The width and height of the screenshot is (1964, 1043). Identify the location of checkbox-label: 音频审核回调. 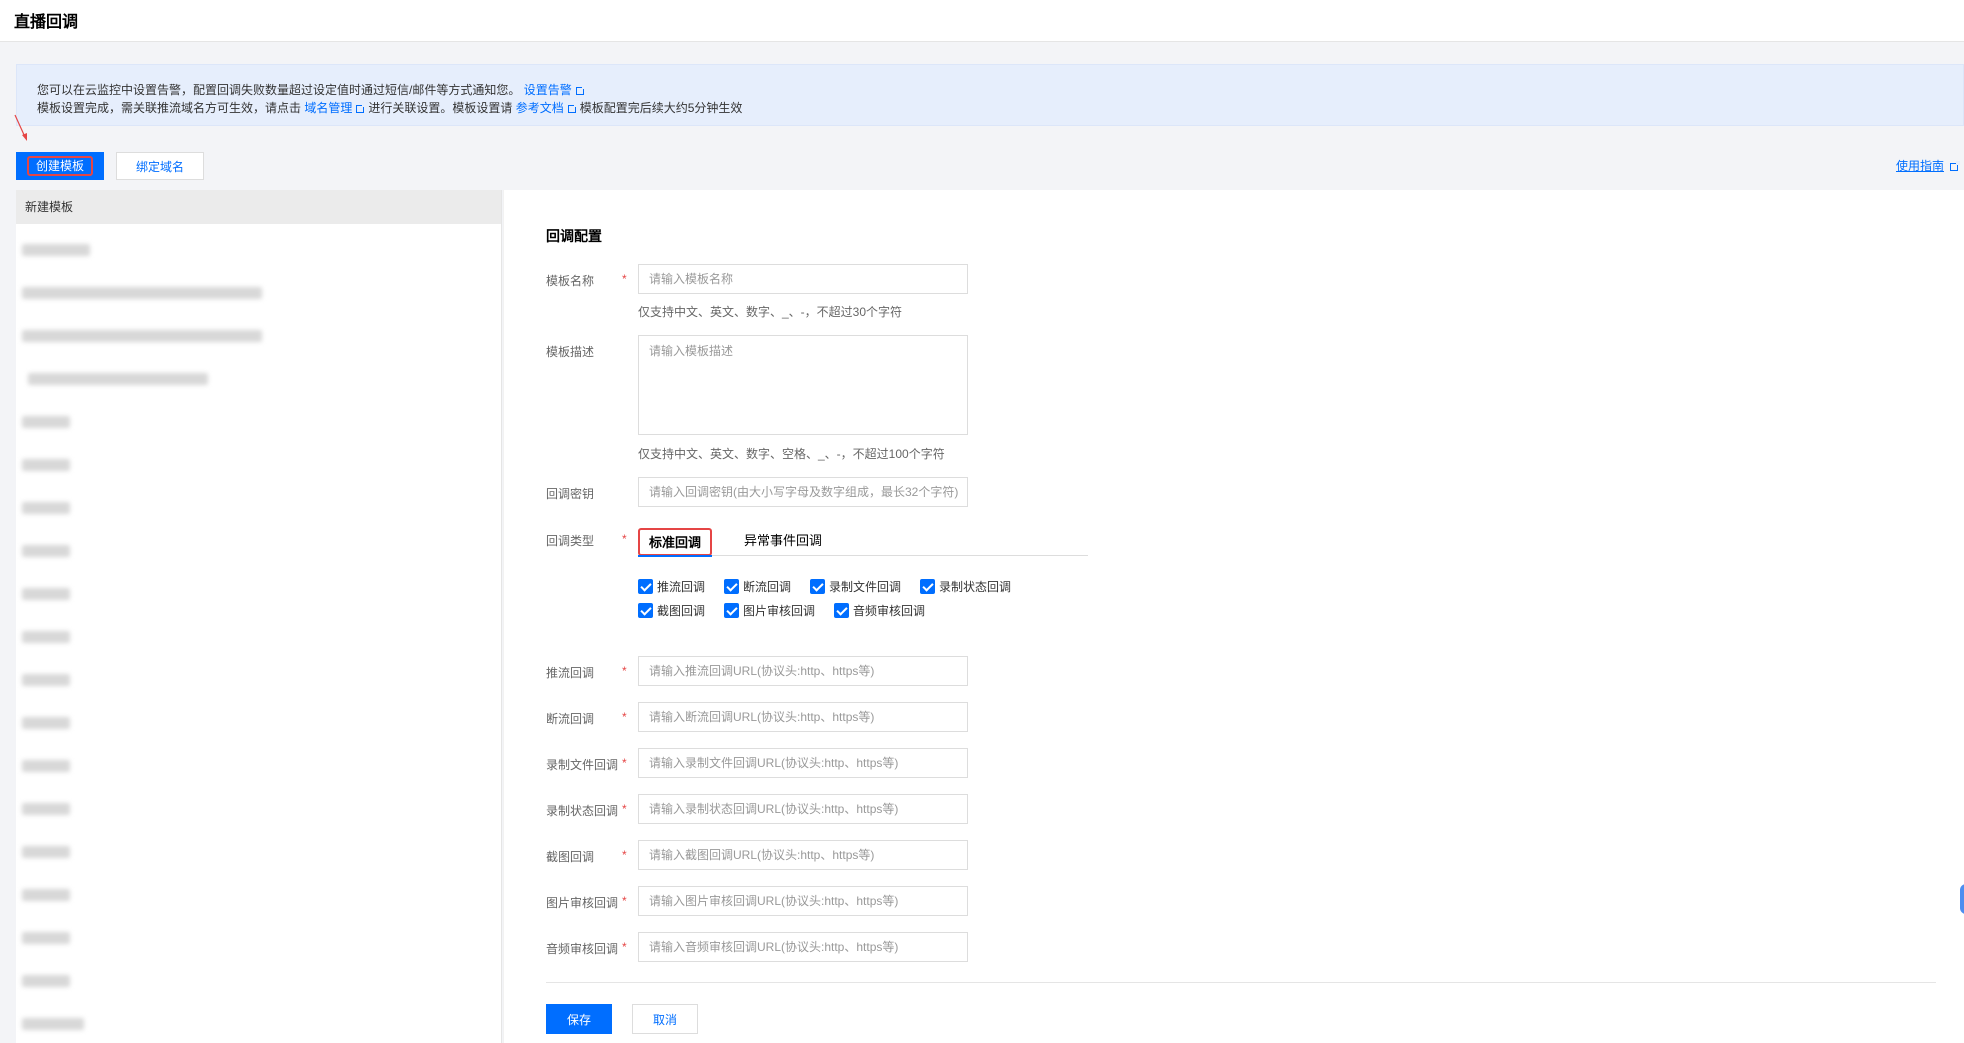
(889, 611).